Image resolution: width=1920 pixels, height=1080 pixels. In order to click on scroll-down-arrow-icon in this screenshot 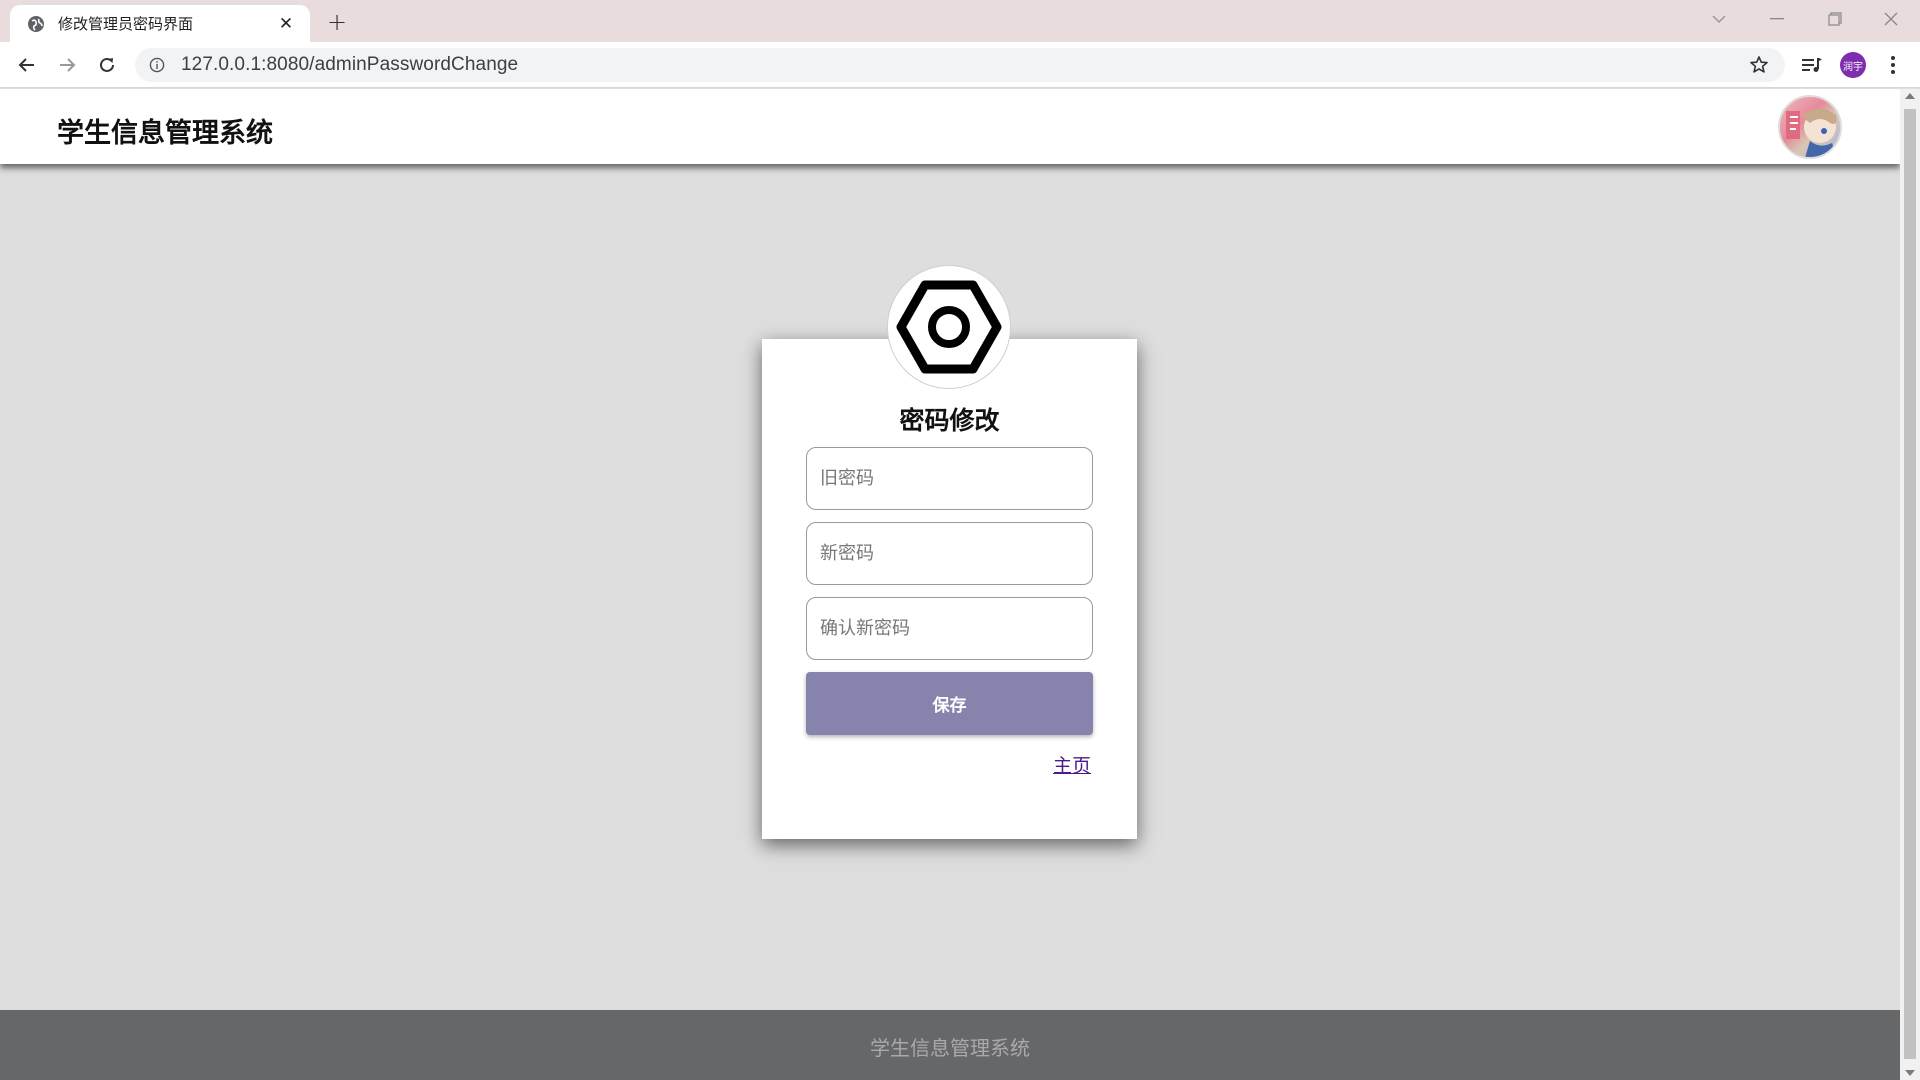, I will do `click(1910, 1073)`.